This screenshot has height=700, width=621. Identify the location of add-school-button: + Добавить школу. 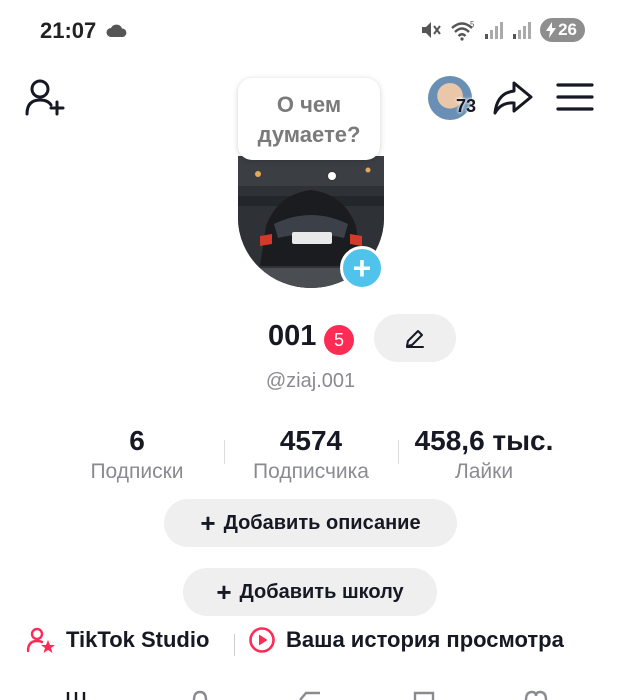
(310, 592).